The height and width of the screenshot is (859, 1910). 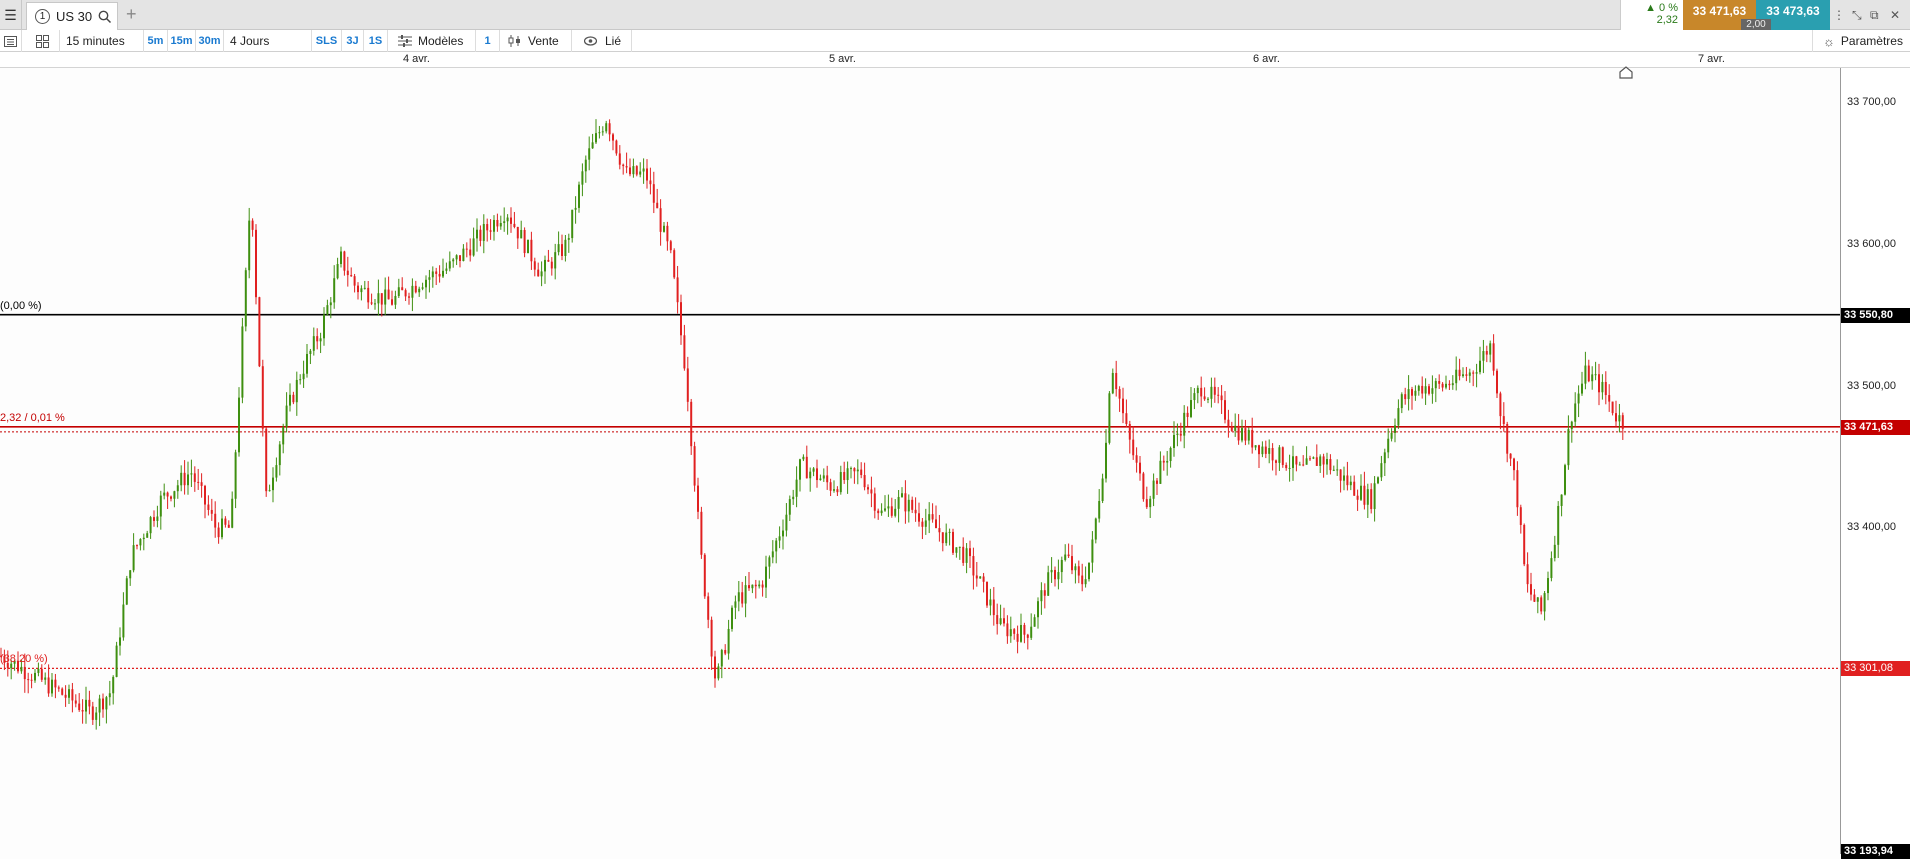 I want to click on close-icon: ✕, so click(x=1895, y=15).